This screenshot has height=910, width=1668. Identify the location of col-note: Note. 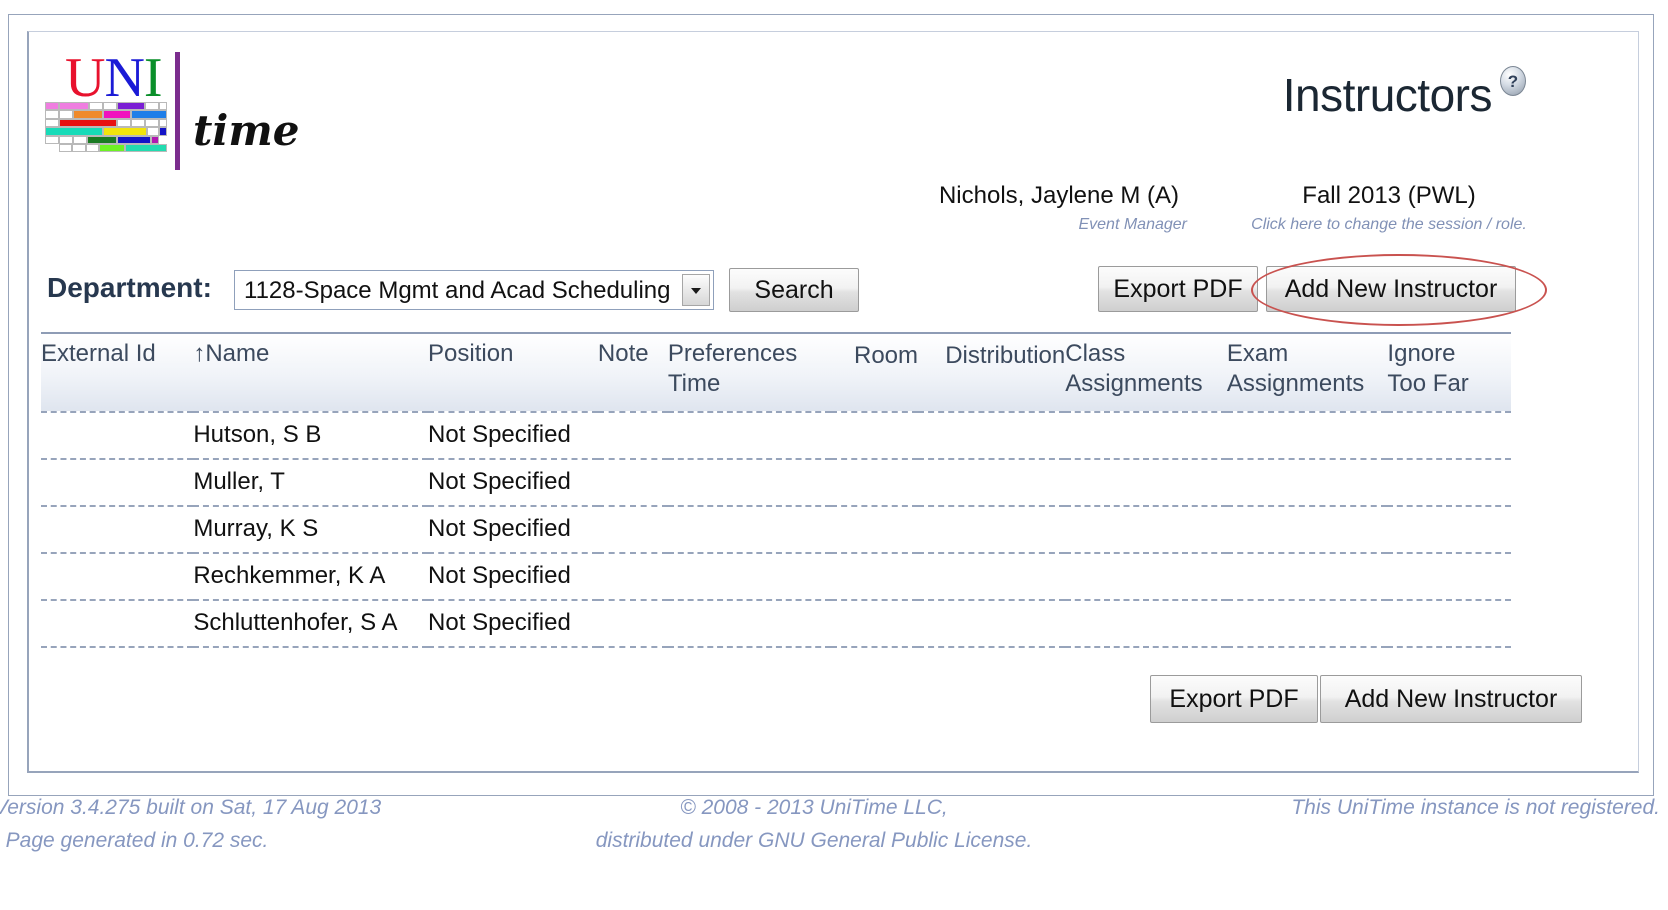
(632, 373).